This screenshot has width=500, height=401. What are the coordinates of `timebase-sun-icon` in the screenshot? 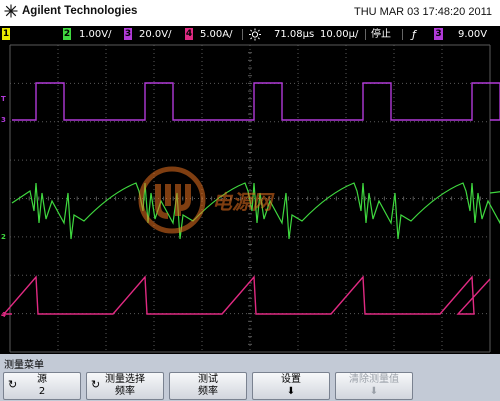 It's located at (255, 34).